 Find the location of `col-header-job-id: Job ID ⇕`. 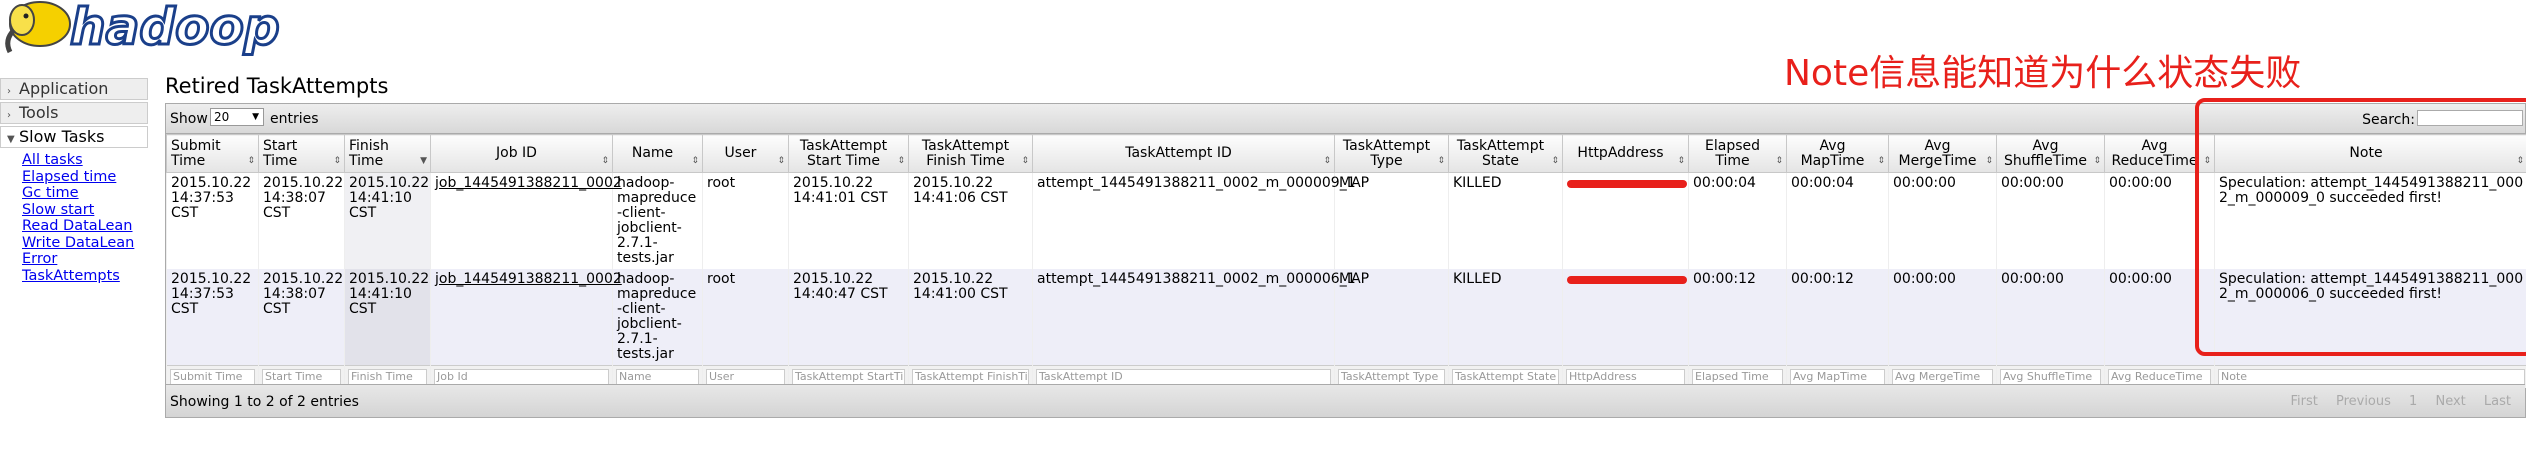

col-header-job-id: Job ID ⇕ is located at coordinates (521, 153).